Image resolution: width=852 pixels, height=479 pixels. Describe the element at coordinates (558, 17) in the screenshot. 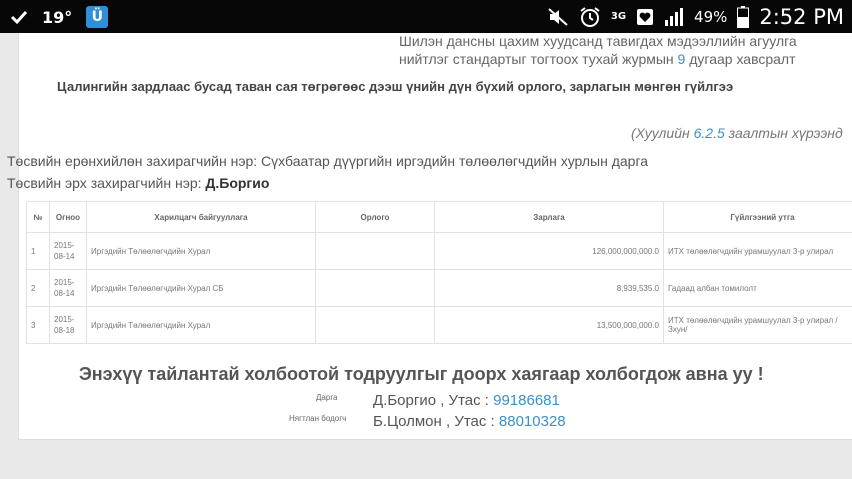

I see `mute-icon` at that location.